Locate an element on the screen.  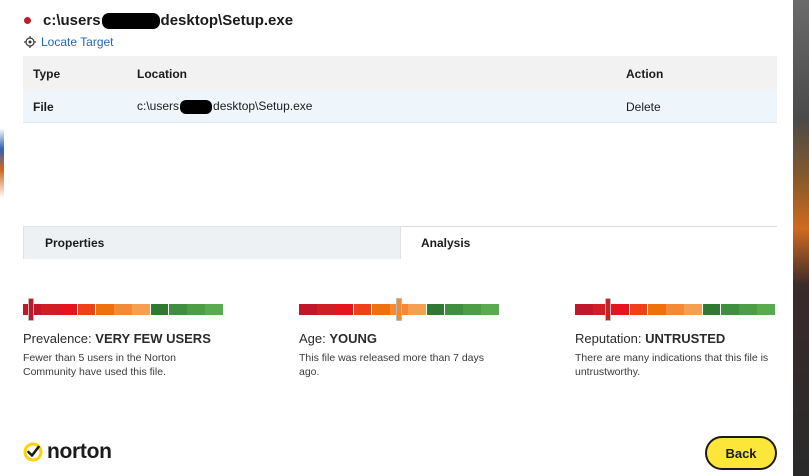
cell-action: Delete is located at coordinates (643, 106).